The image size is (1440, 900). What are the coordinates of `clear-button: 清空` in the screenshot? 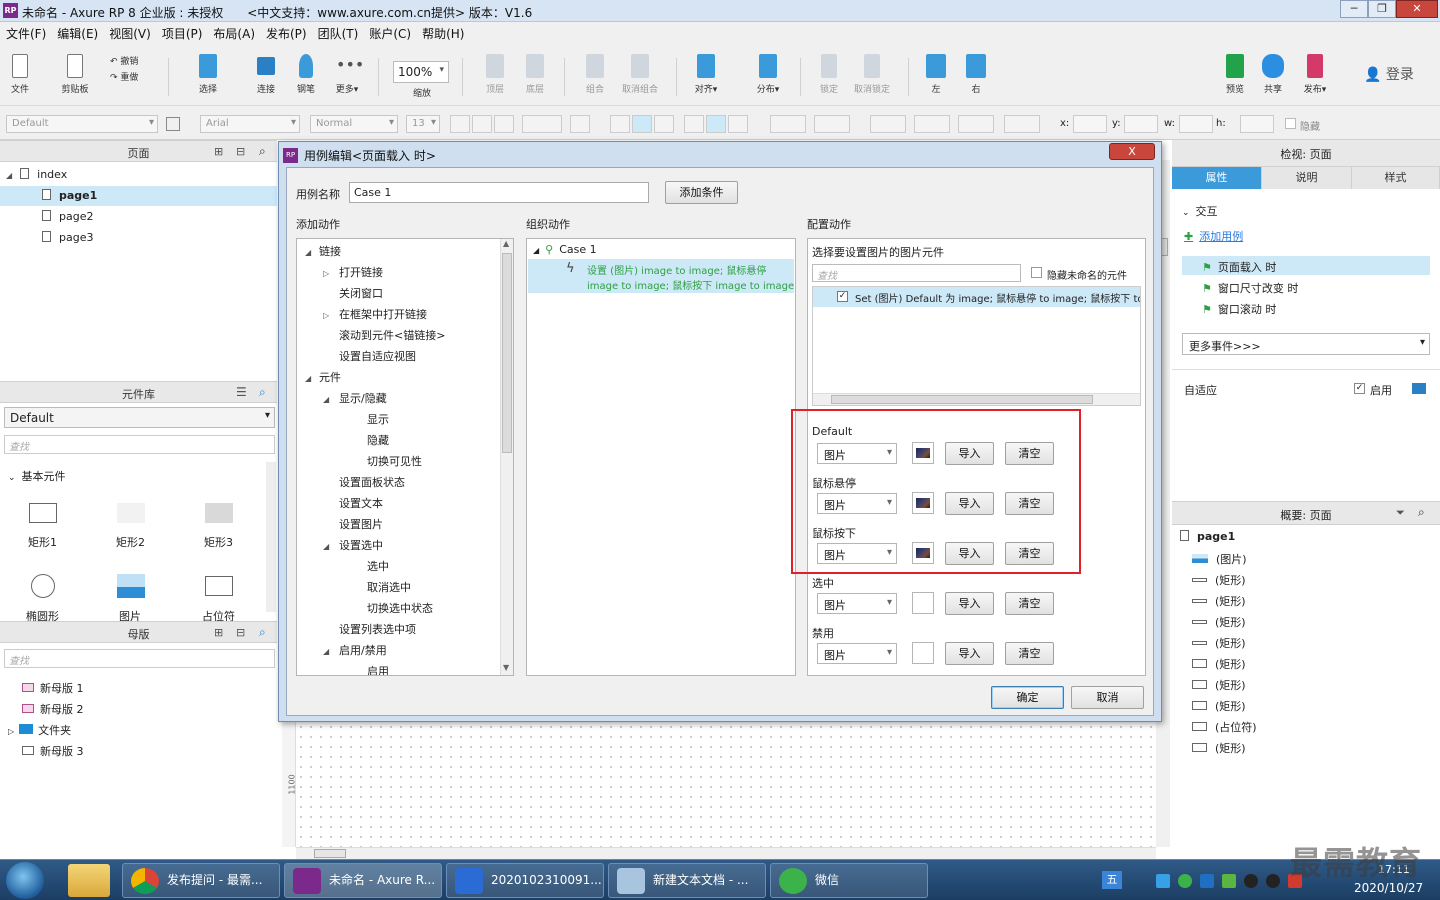 It's located at (1029, 653).